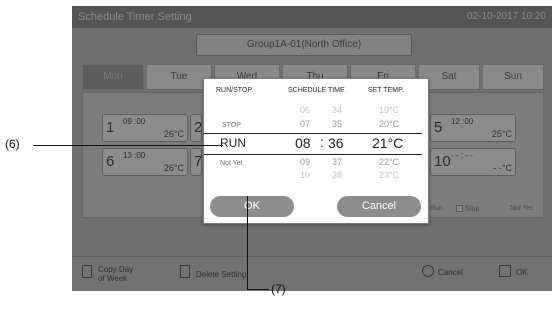 Image resolution: width=553 pixels, height=315 pixels. Describe the element at coordinates (305, 162) in the screenshot. I see `hour-option: 09` at that location.